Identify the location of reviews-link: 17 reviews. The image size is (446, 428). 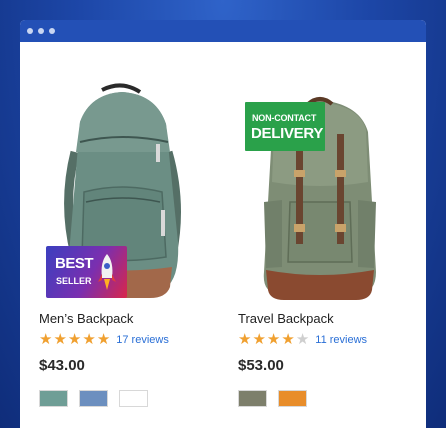
(142, 340).